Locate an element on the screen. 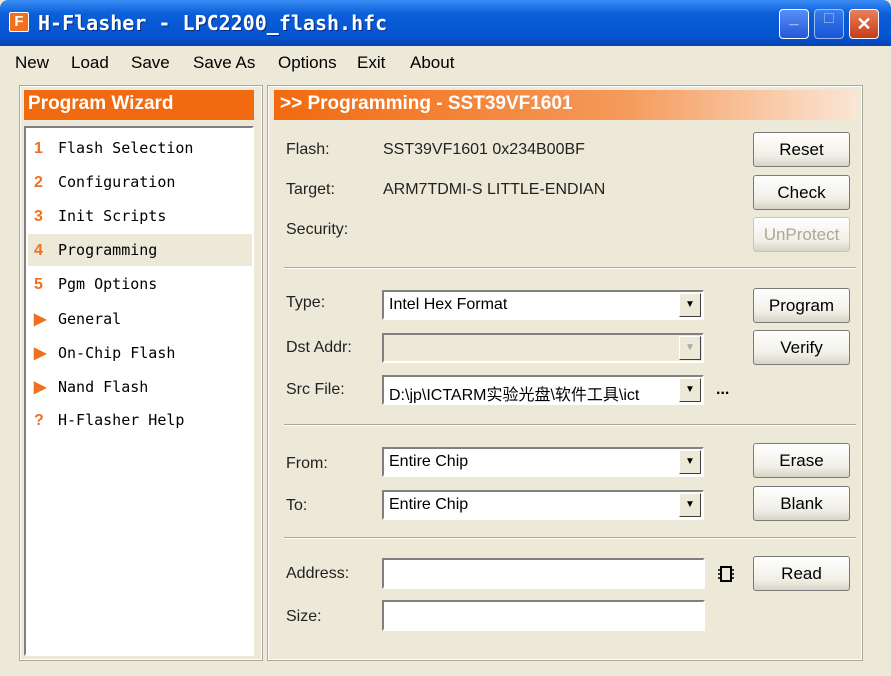  menu-options: Options is located at coordinates (307, 63).